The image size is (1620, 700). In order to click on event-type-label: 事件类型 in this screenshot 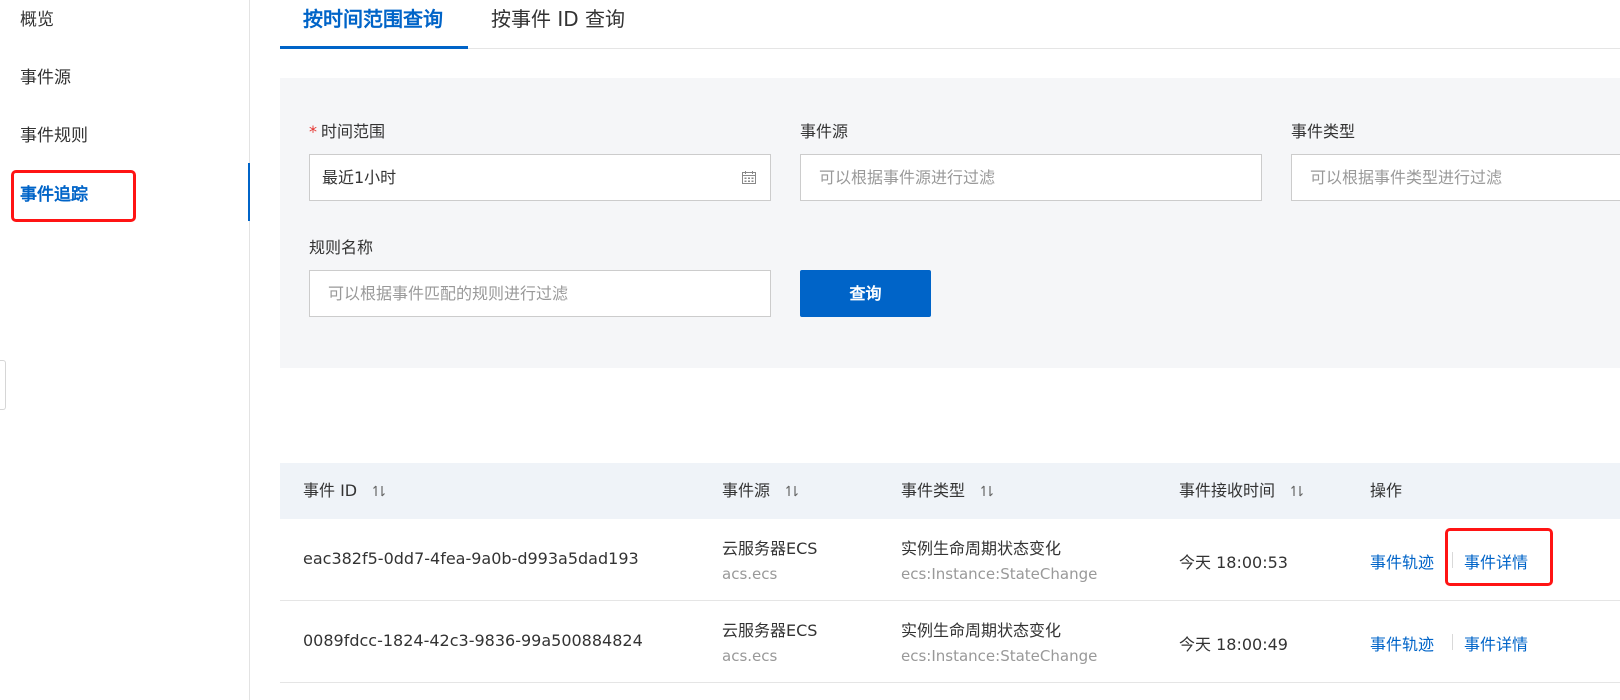, I will do `click(1323, 131)`.